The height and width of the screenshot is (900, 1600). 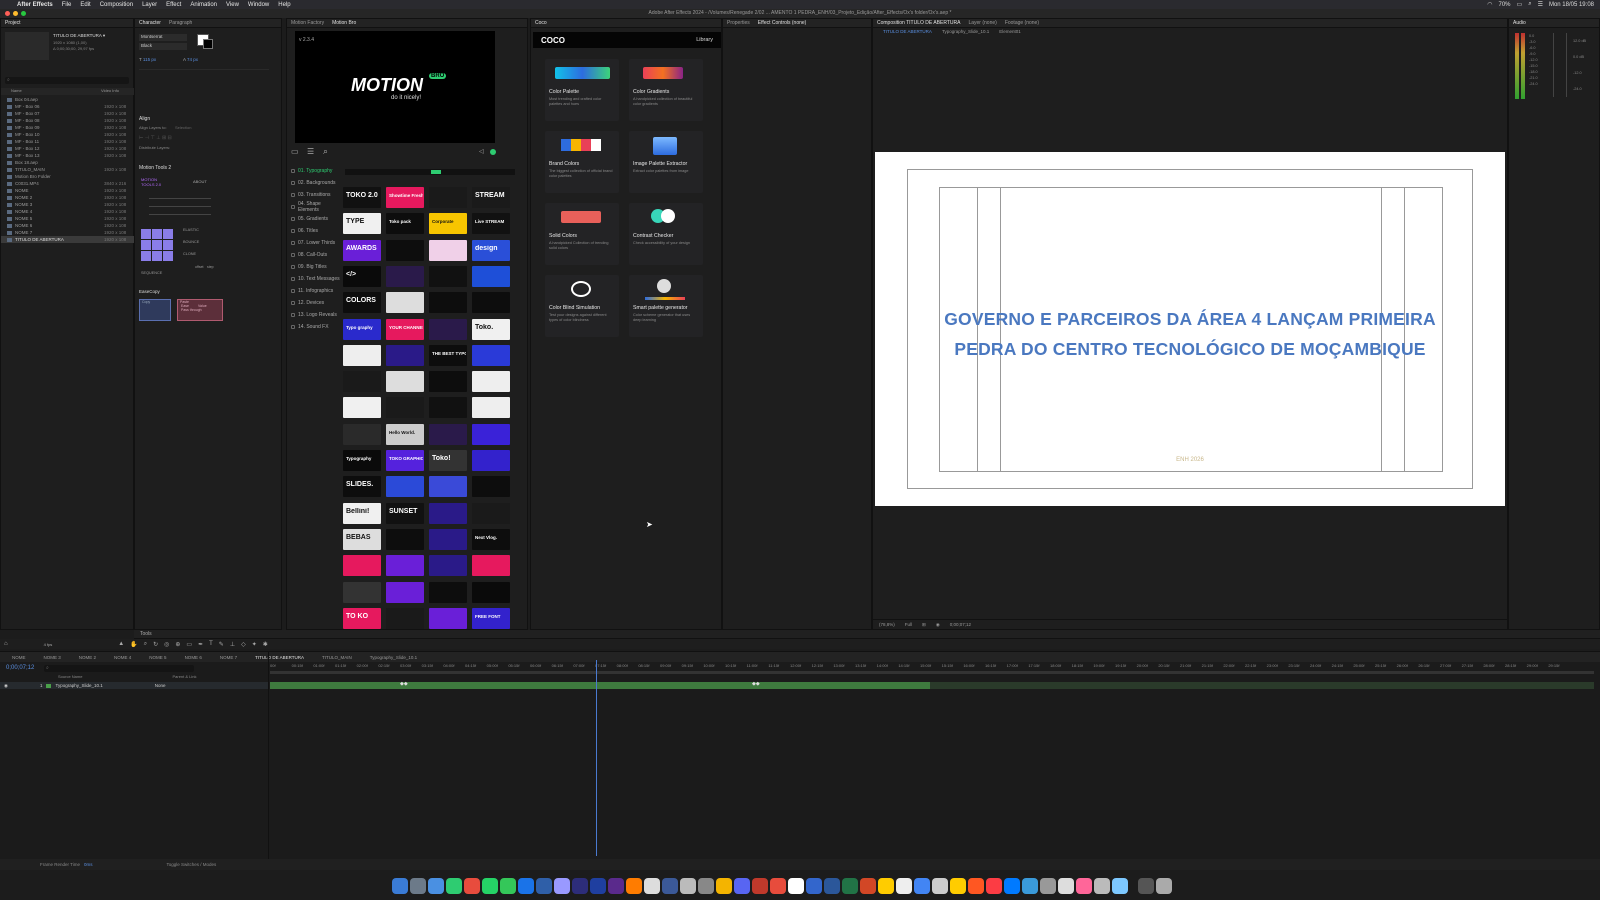 What do you see at coordinates (405, 329) in the screenshot?
I see `template-thumbnail: YOUR CHANNEL` at bounding box center [405, 329].